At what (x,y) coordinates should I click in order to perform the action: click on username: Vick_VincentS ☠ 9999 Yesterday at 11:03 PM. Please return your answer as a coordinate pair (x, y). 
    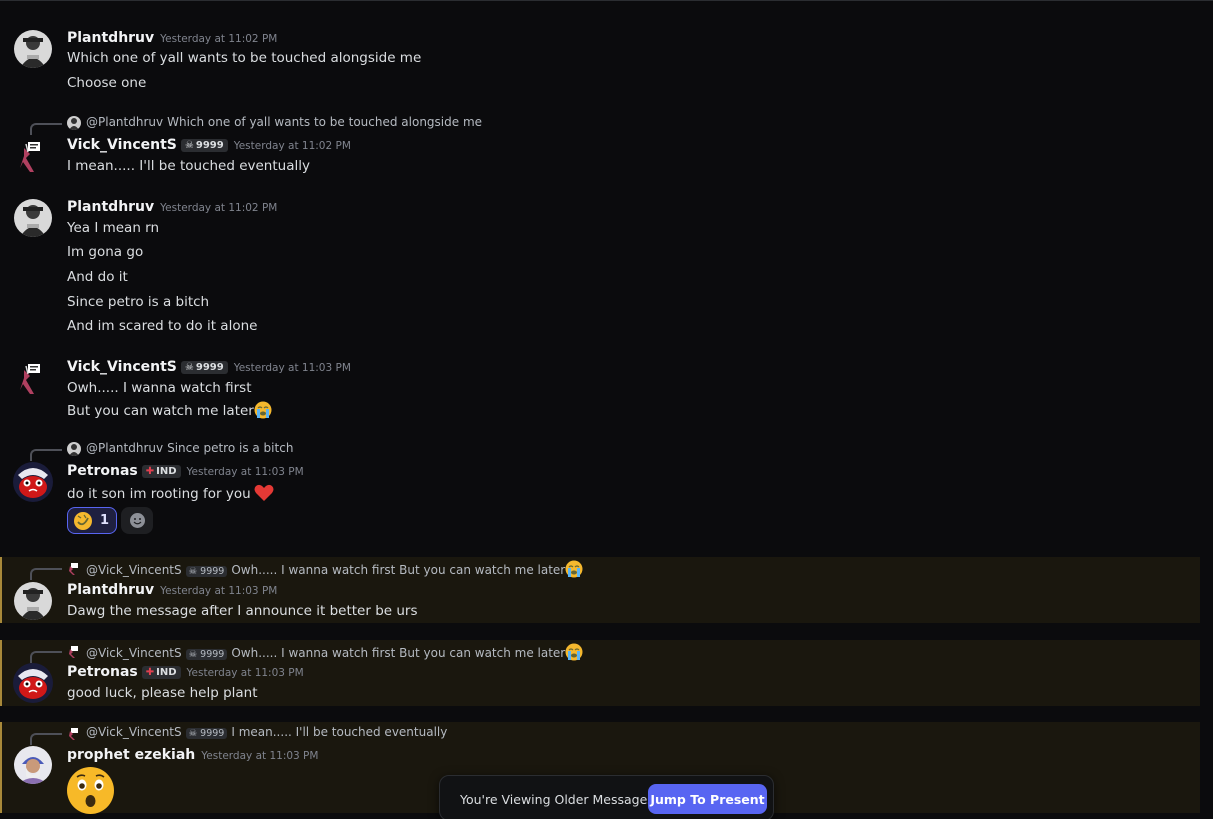
    Looking at the image, I should click on (209, 367).